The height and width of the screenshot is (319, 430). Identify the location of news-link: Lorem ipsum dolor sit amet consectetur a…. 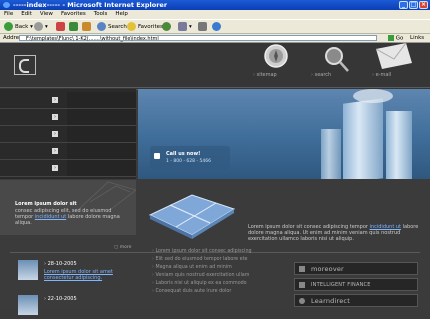
(92, 275).